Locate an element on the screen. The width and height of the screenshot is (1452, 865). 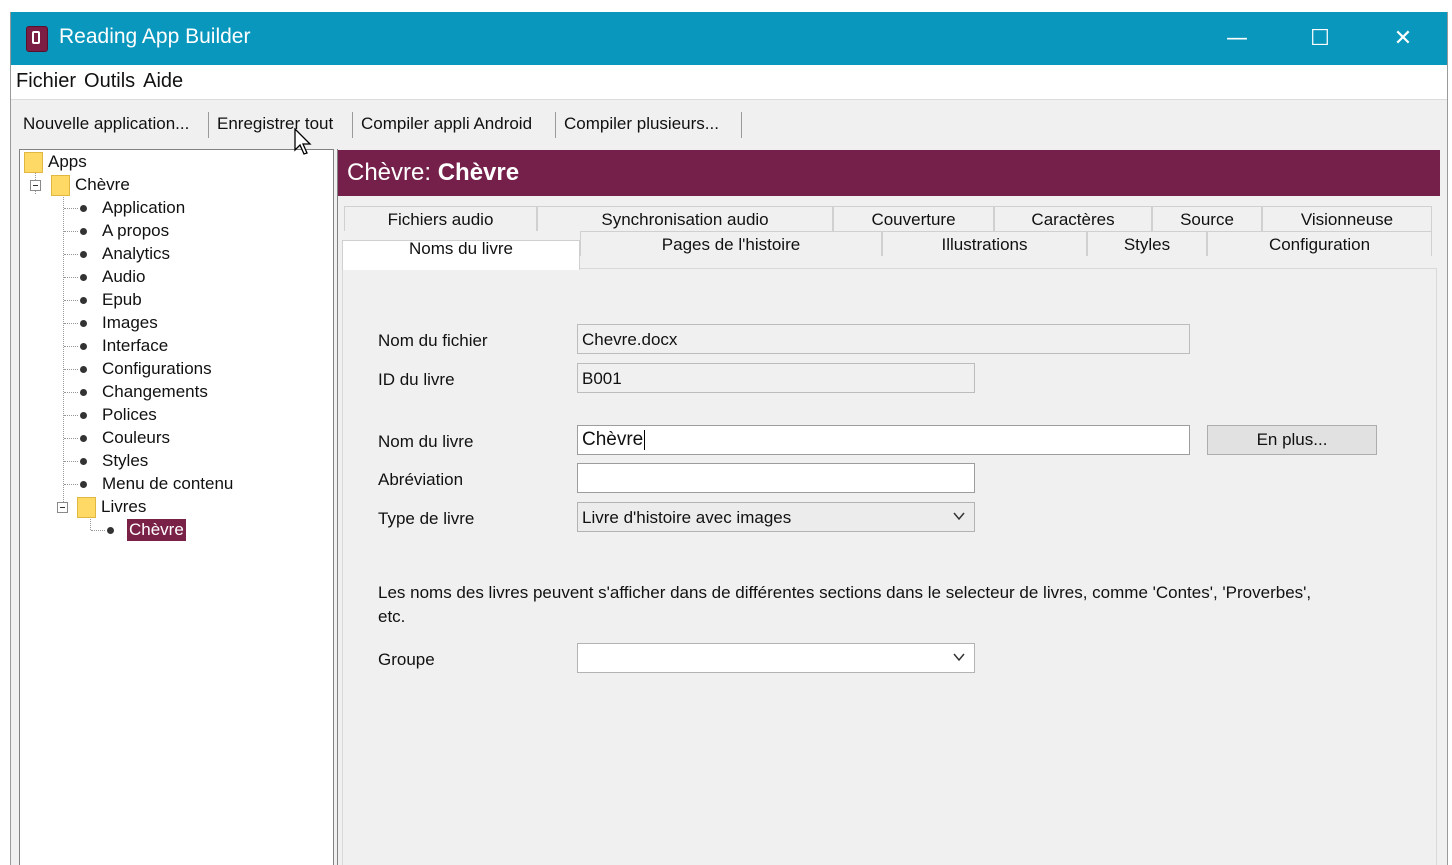
tab-synchronisation-audio: Synchronisation audio is located at coordinates (685, 218).